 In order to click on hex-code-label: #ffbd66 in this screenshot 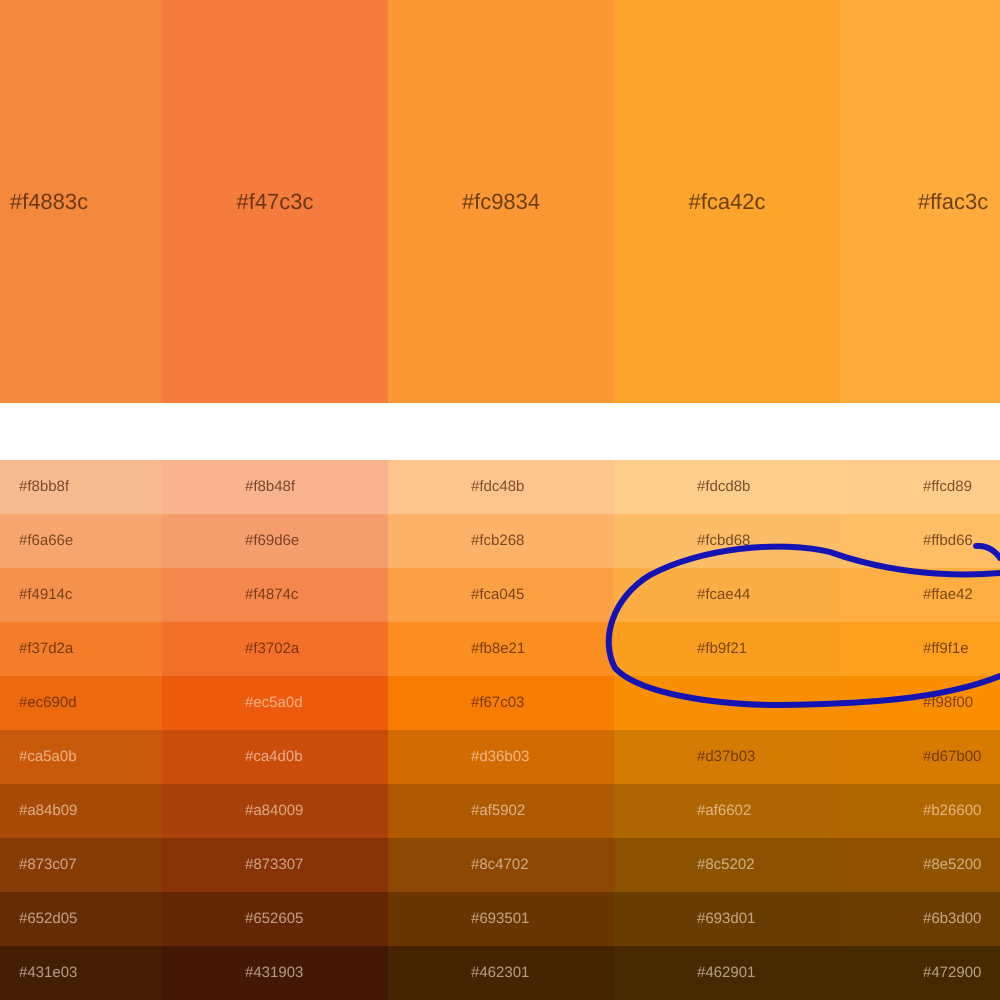, I will do `click(948, 540)`.